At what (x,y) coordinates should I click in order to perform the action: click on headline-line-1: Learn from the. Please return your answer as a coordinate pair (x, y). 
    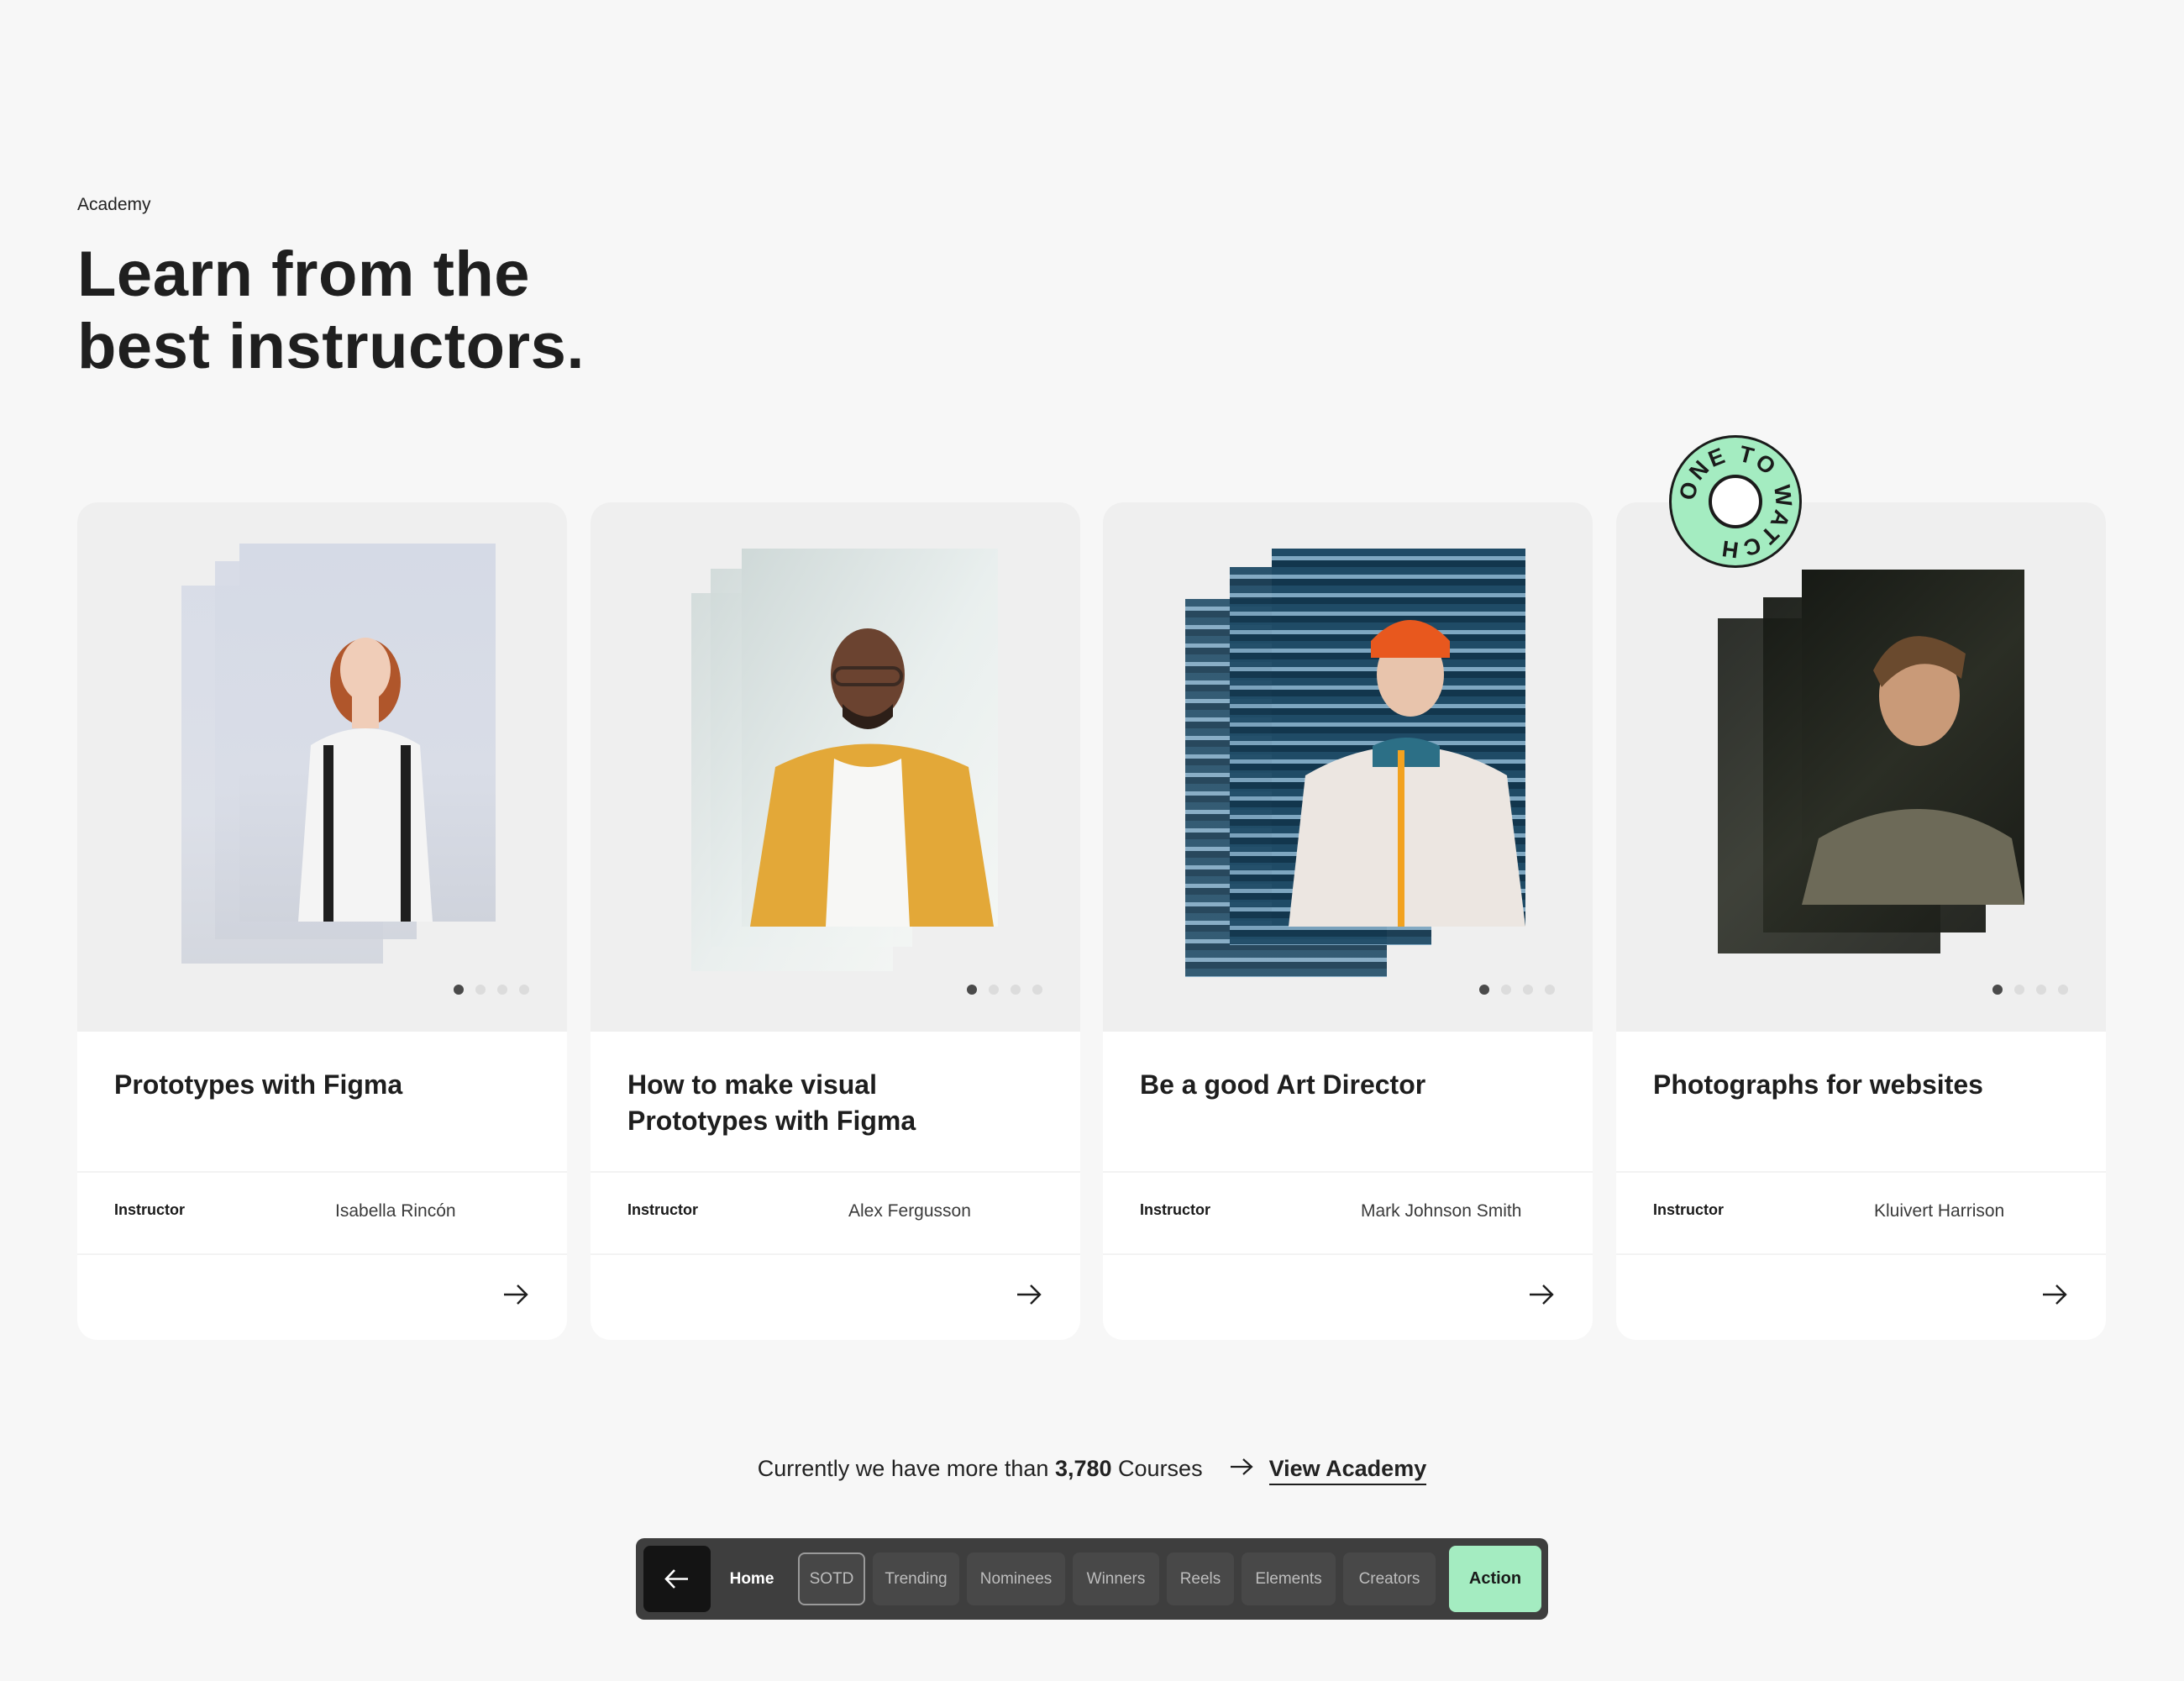
    Looking at the image, I should click on (304, 274).